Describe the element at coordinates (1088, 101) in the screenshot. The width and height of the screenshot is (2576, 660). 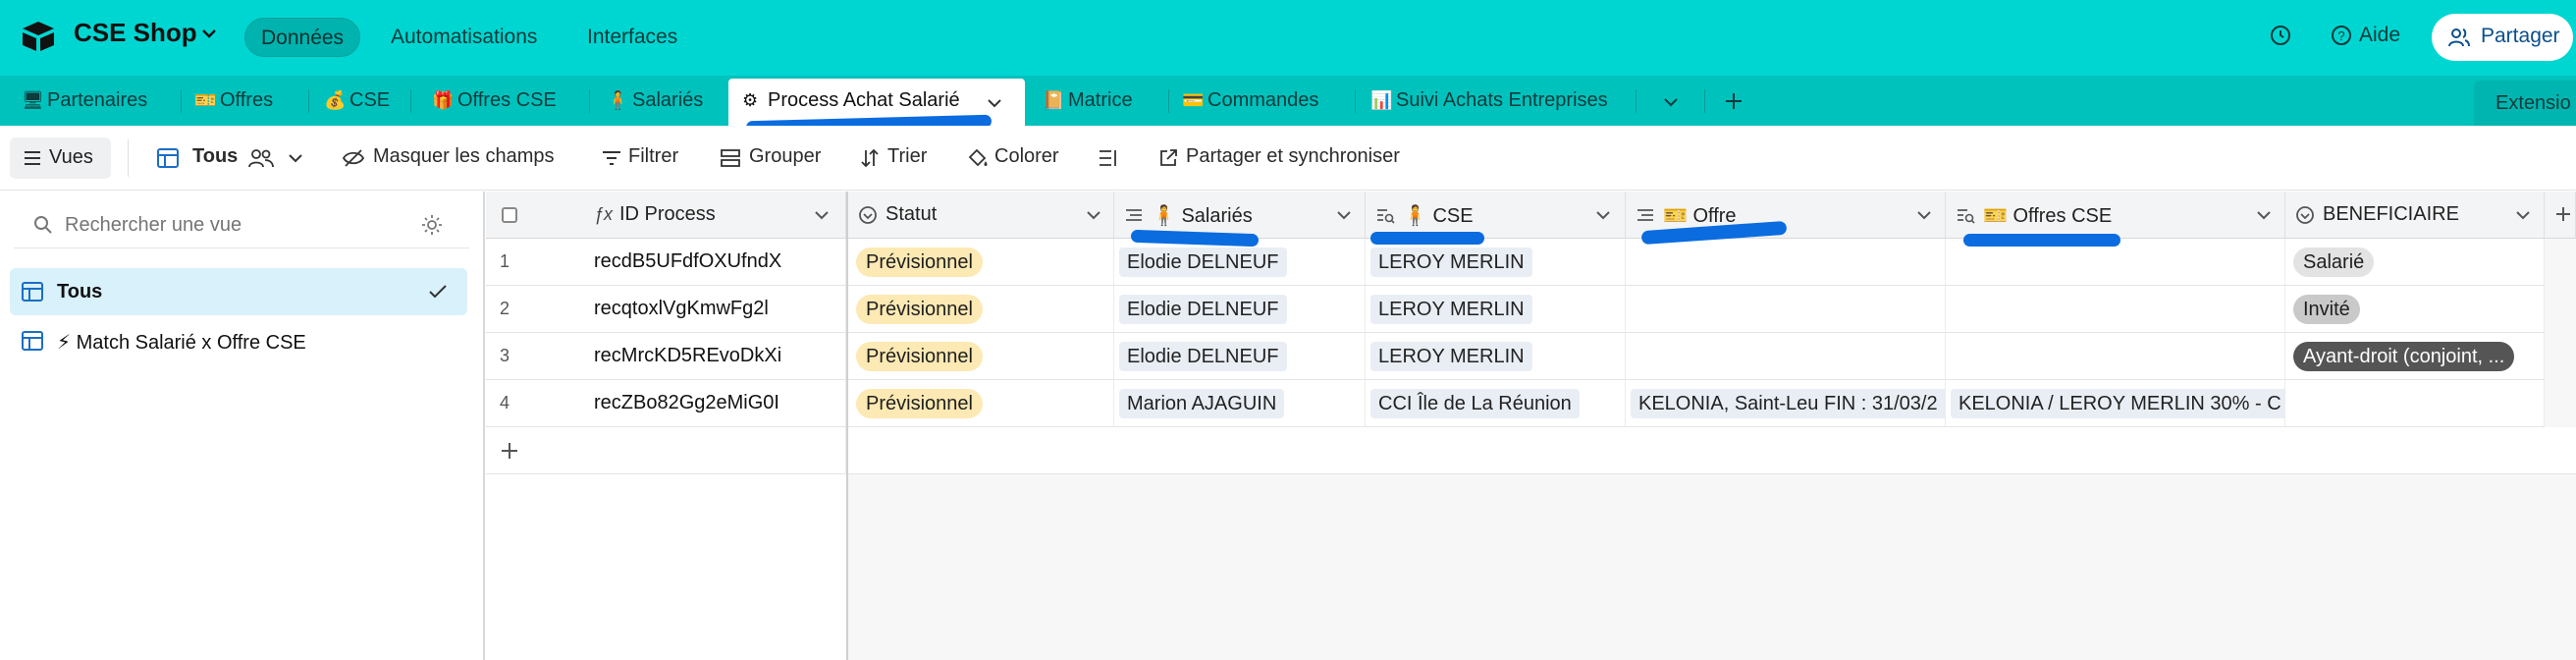
I see `tab-matrice: 📔 Matrice` at that location.